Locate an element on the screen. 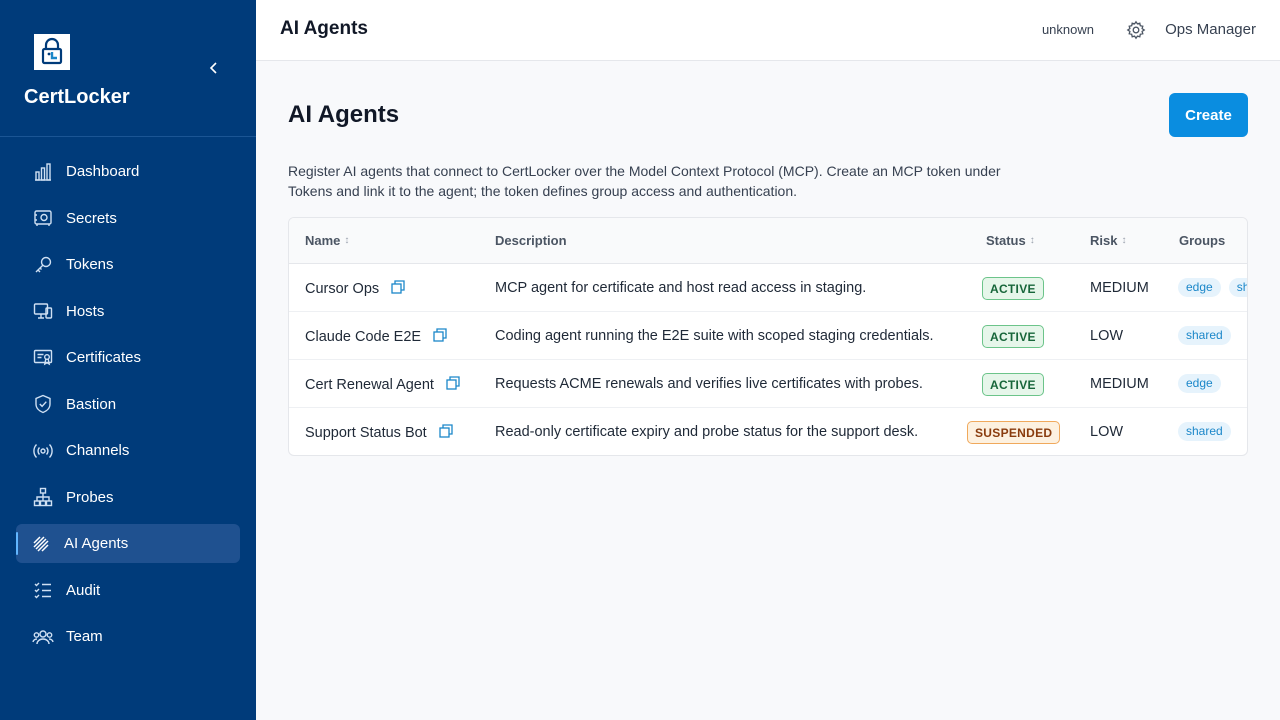 The image size is (1280, 720). certificate-icon is located at coordinates (43, 358).